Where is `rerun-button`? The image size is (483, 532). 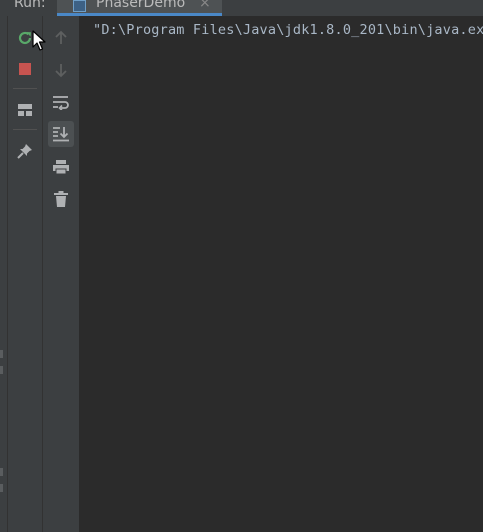
rerun-button is located at coordinates (25, 38).